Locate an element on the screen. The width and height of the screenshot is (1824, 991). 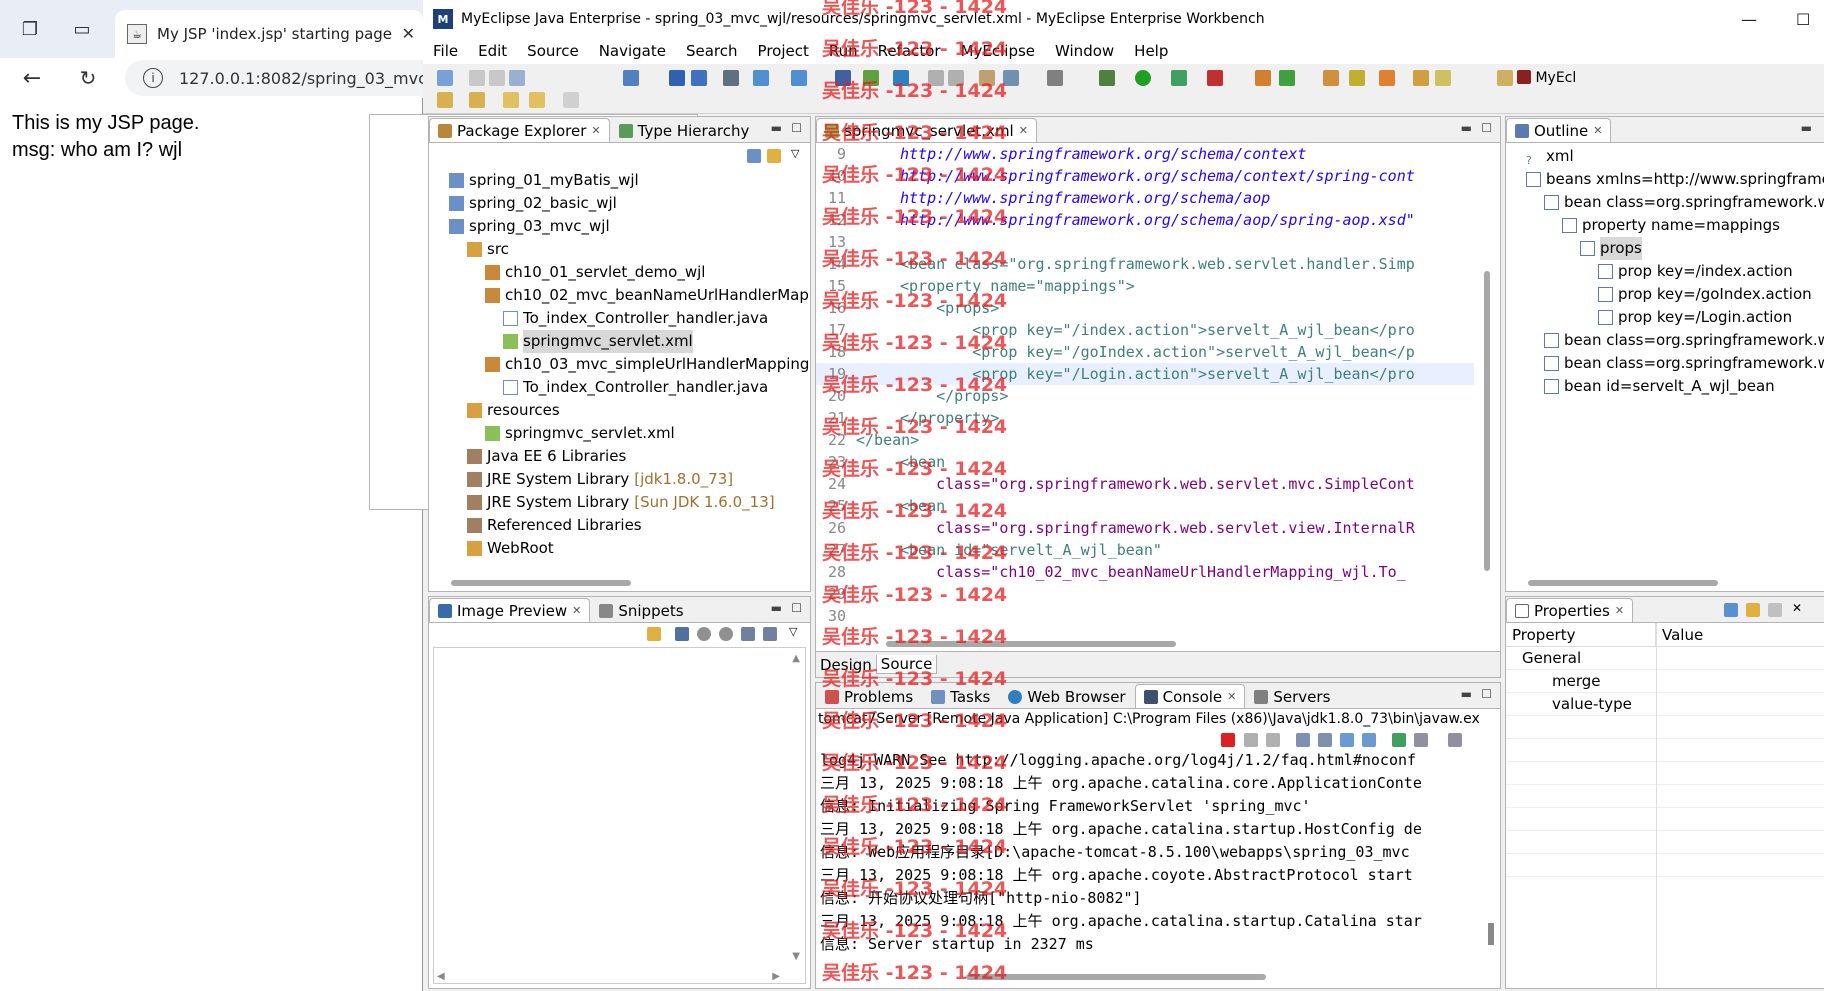
deploy-icon is located at coordinates (731, 78).